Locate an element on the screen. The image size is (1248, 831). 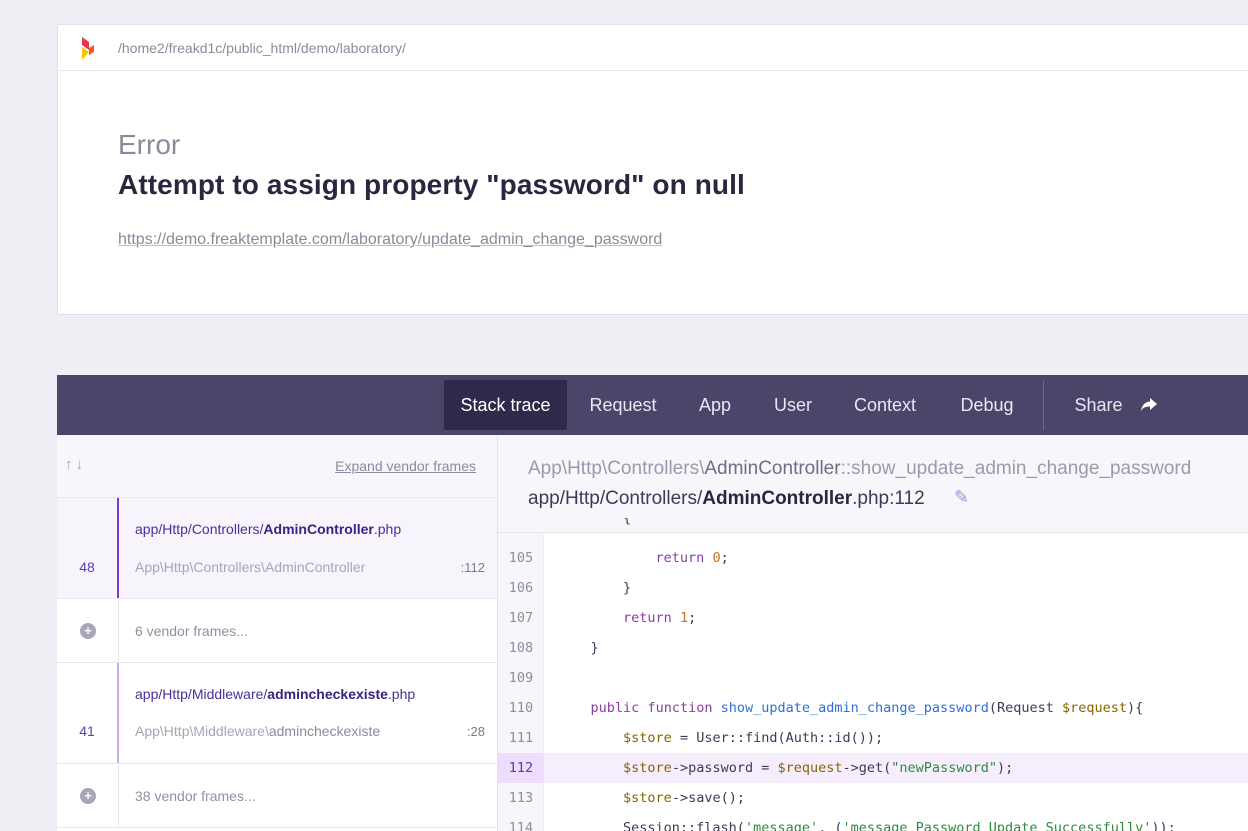
code-line: { is located at coordinates (595, 522).